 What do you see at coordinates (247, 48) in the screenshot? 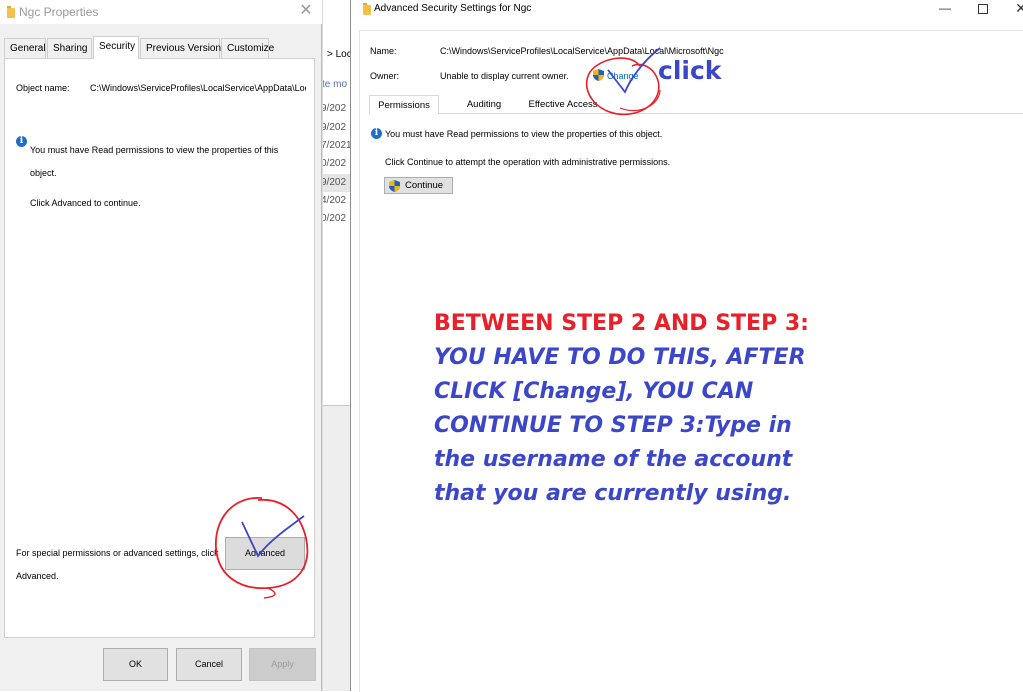
I see `tab-customize: Customize` at bounding box center [247, 48].